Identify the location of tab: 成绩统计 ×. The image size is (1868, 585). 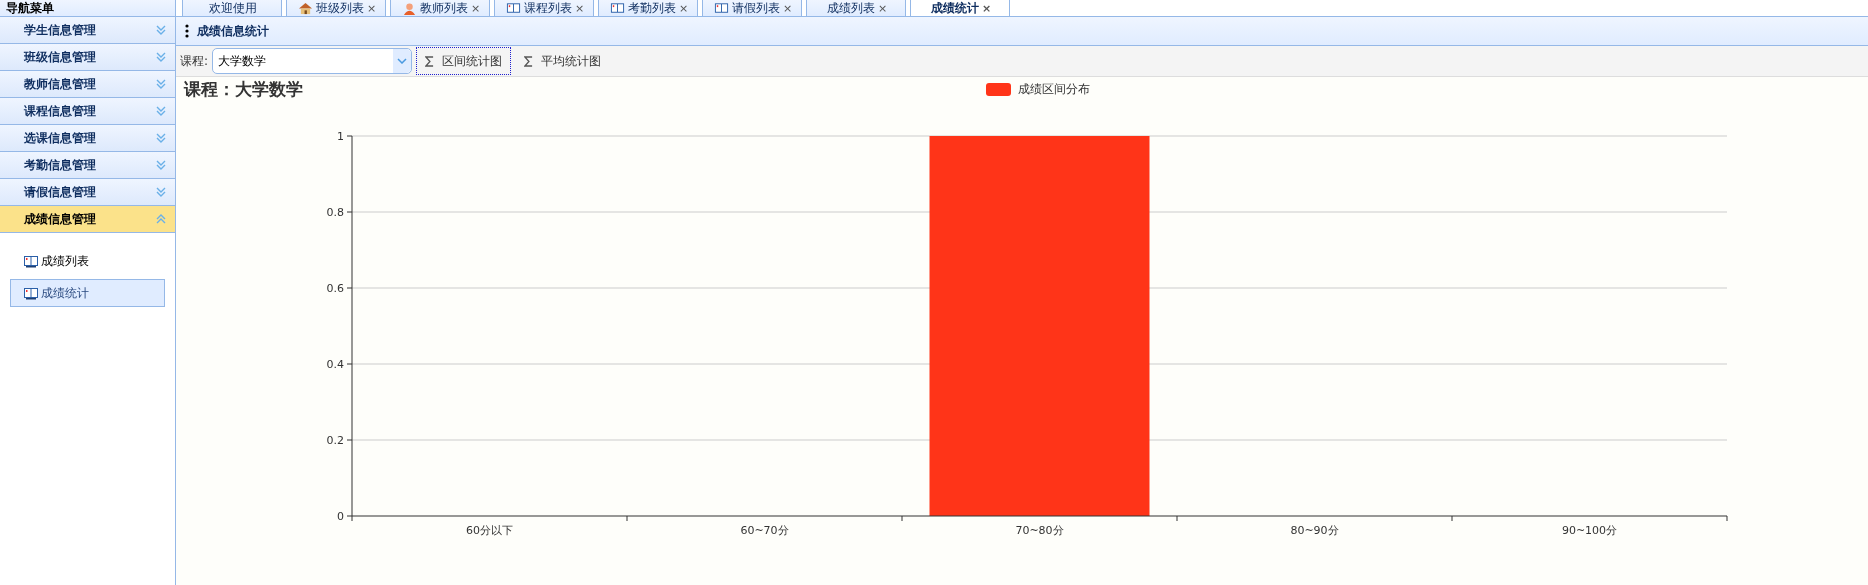
(960, 8).